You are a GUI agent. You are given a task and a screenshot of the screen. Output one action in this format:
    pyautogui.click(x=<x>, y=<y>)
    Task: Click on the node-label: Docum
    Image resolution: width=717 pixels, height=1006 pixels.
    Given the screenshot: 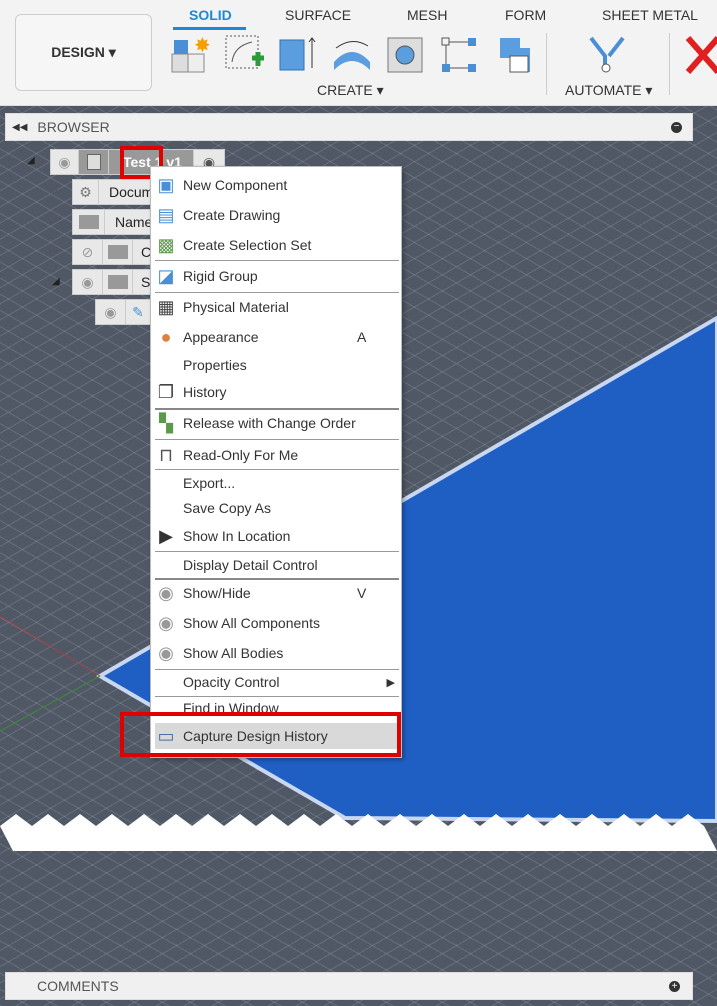 What is the action you would take?
    pyautogui.click(x=130, y=192)
    